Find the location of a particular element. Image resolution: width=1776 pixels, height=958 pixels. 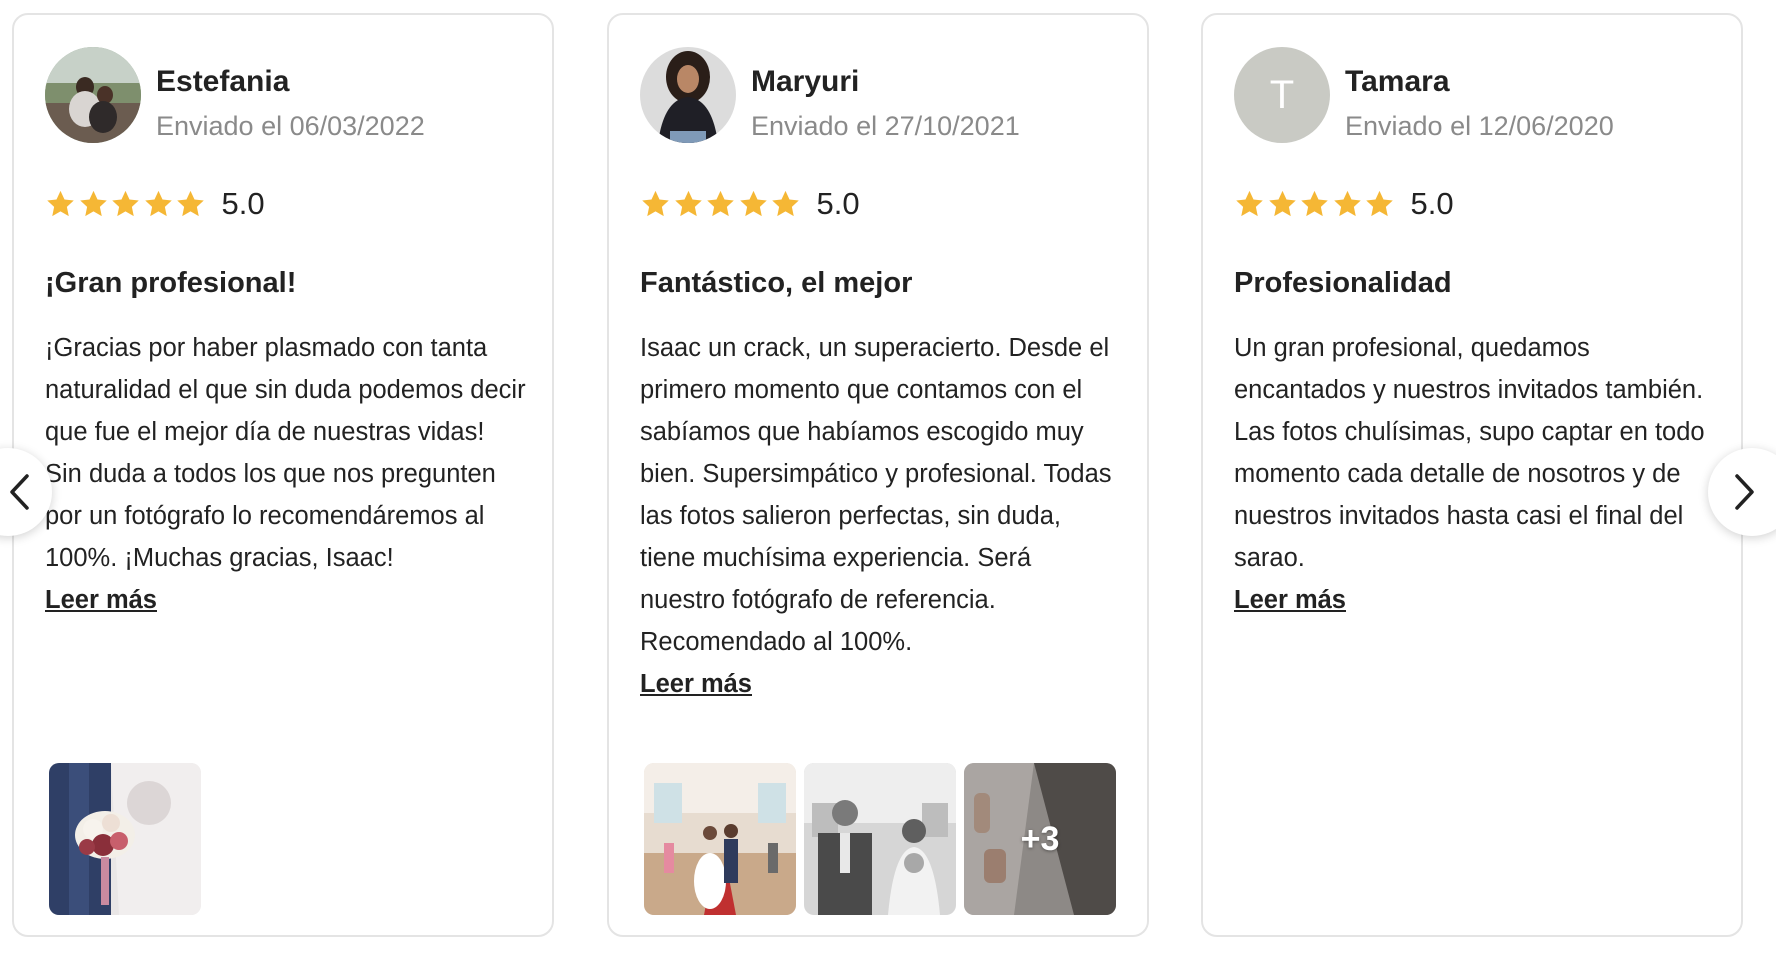

review-date: Enviado el 27/10/2021 is located at coordinates (885, 126).